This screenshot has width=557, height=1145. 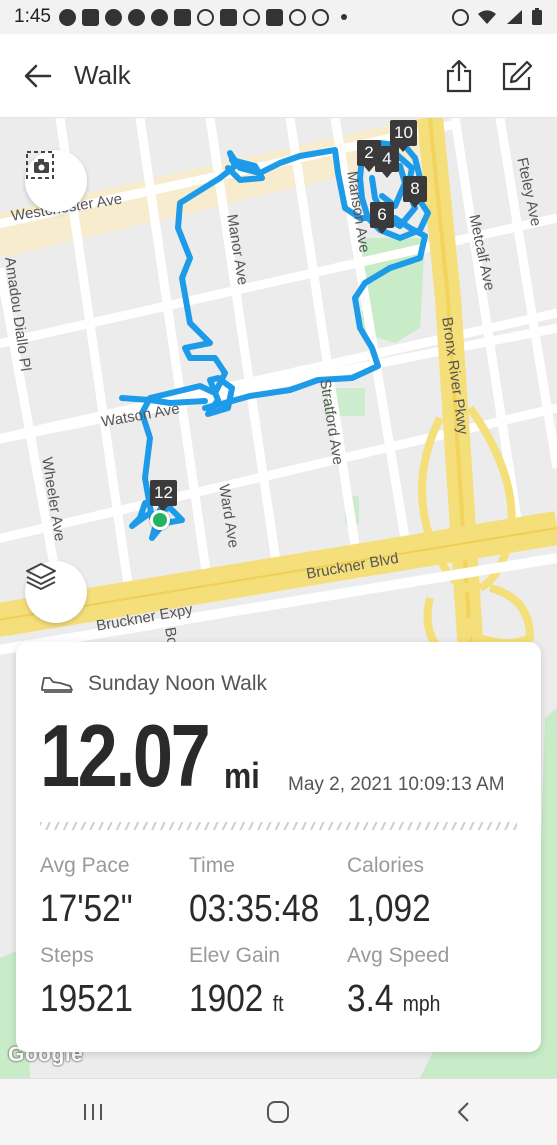 I want to click on photo-icon, so click(x=90, y=17).